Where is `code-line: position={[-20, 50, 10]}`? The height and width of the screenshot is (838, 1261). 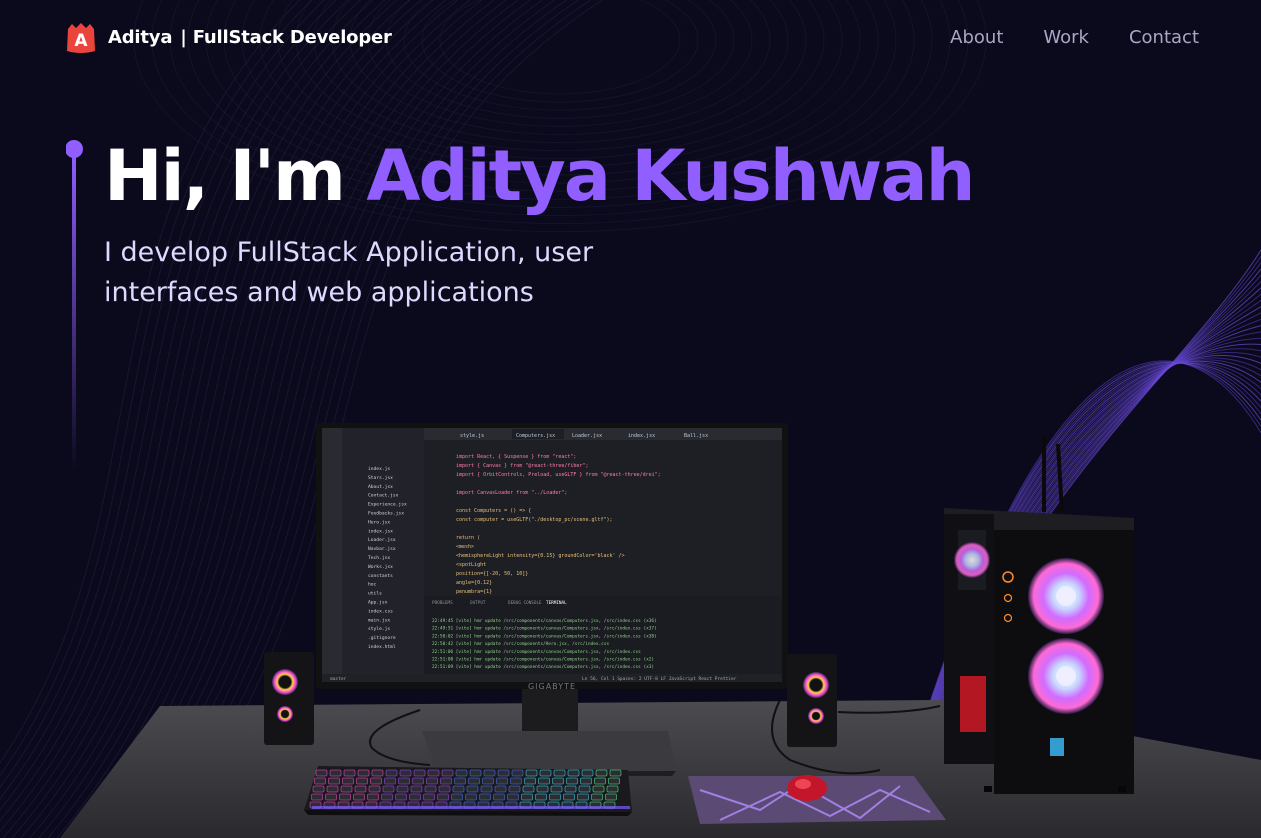
code-line: position={[-20, 50, 10]} is located at coordinates (492, 574).